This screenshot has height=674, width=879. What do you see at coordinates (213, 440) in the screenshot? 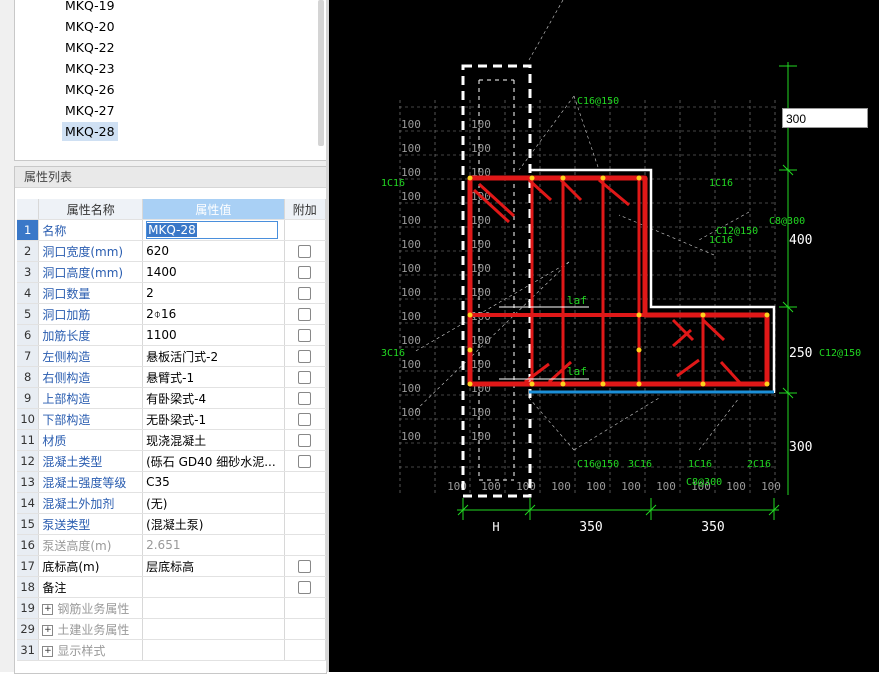
I see `property-value: 现浇混凝土` at bounding box center [213, 440].